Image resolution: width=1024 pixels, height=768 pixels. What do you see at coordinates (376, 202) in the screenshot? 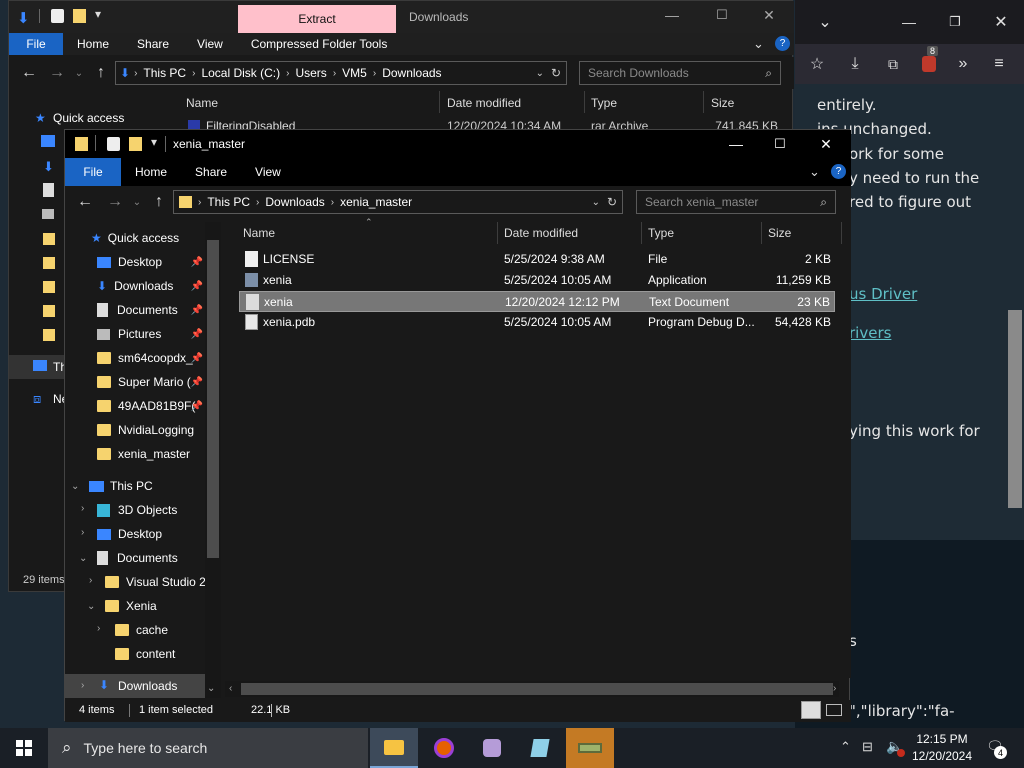
I see `breadcrumb-xenia-master: xenia_master` at bounding box center [376, 202].